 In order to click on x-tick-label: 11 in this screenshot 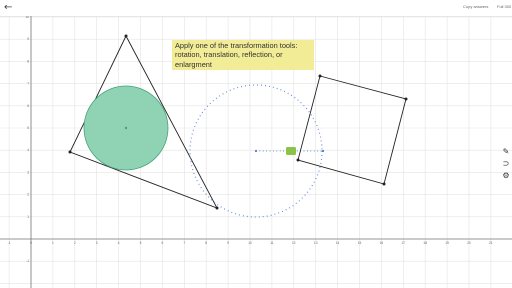, I will do `click(272, 243)`.